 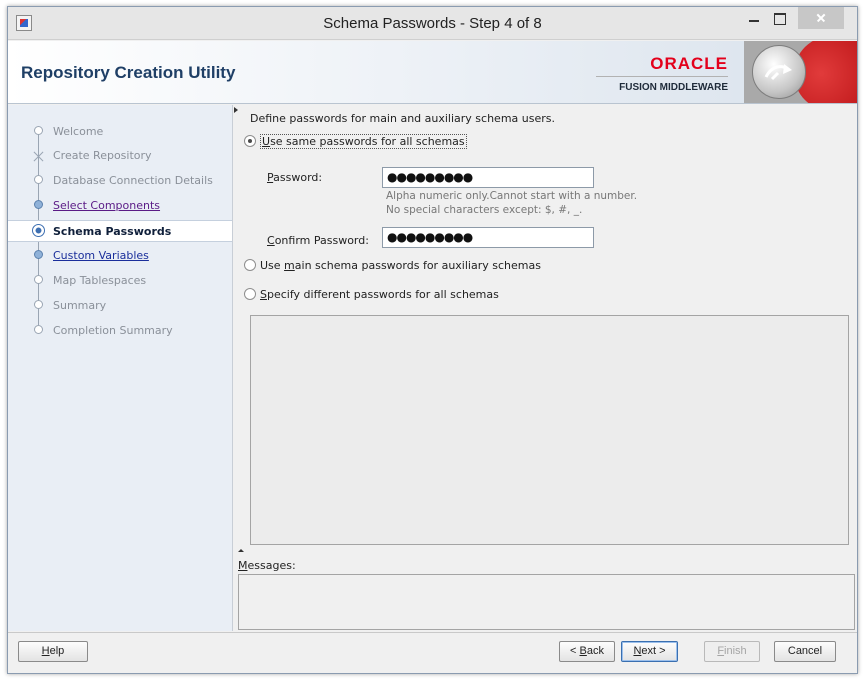 What do you see at coordinates (432, 652) in the screenshot?
I see `footer-bar: Help < Back Next > Finish Cancel` at bounding box center [432, 652].